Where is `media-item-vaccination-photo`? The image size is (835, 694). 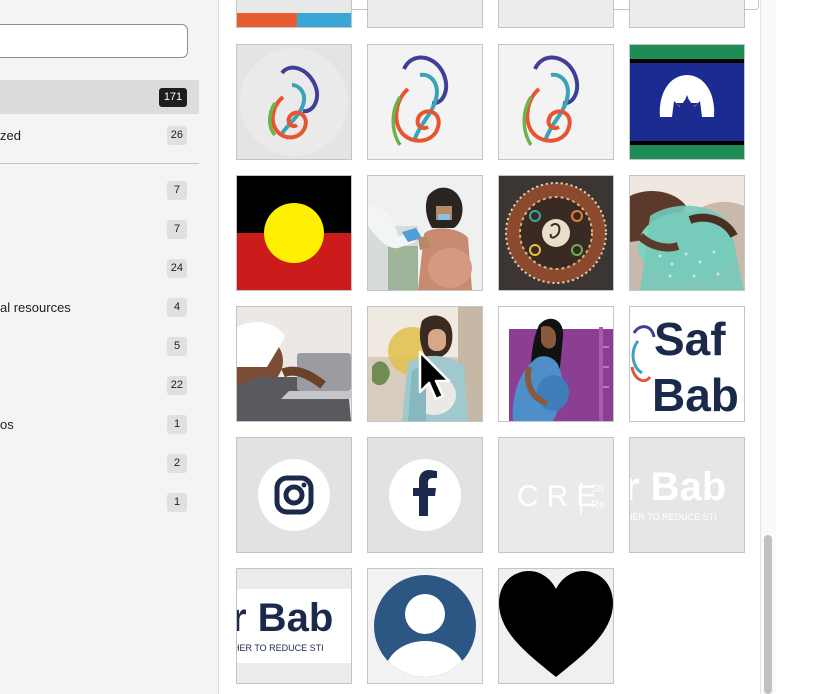
media-item-vaccination-photo is located at coordinates (425, 233).